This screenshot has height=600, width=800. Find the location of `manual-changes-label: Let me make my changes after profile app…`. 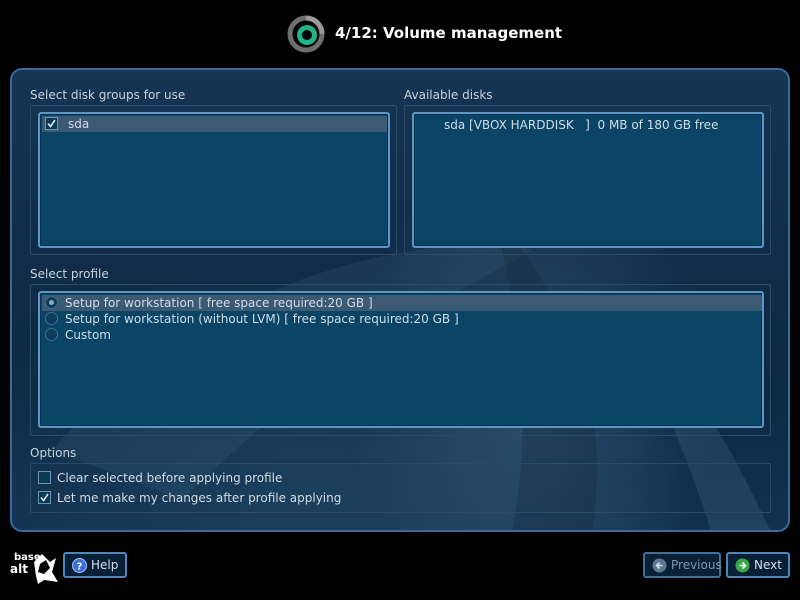

manual-changes-label: Let me make my changes after profile app… is located at coordinates (199, 498).